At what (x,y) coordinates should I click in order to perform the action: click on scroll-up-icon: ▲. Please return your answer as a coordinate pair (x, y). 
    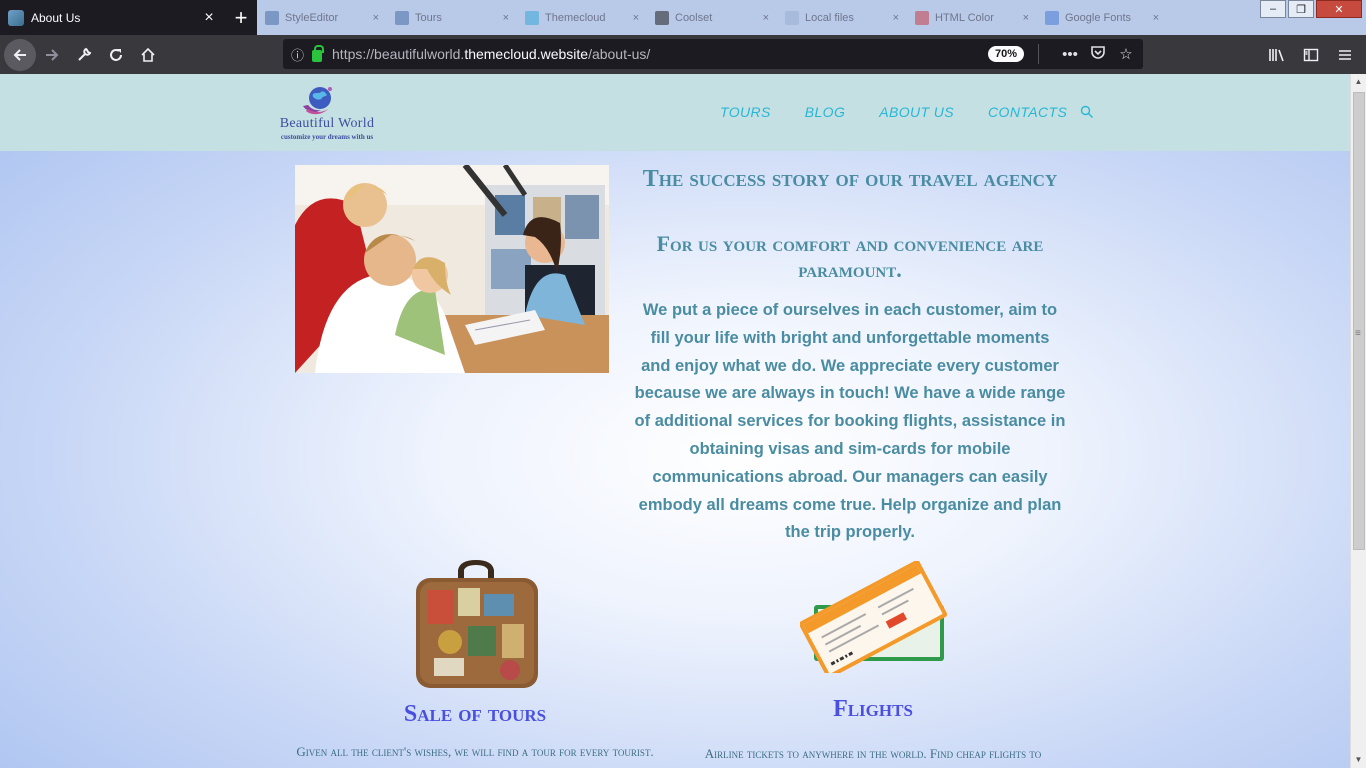
    Looking at the image, I should click on (1358, 82).